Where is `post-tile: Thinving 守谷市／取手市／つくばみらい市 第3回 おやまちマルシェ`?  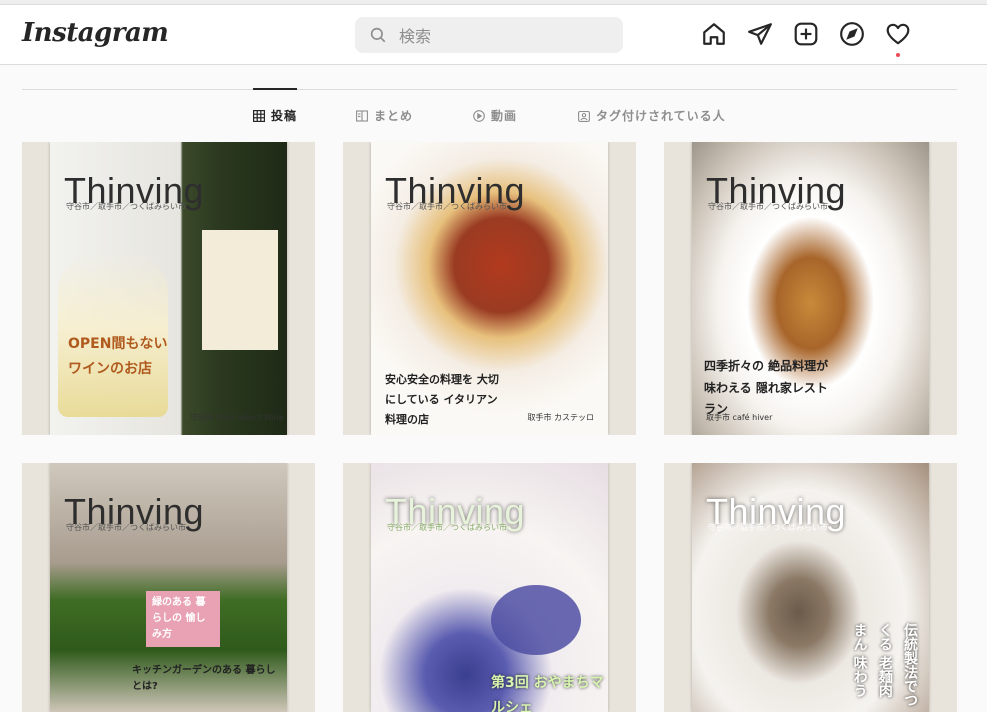 post-tile: Thinving 守谷市／取手市／つくばみらい市 第3回 おやまちマルシェ is located at coordinates (489, 587).